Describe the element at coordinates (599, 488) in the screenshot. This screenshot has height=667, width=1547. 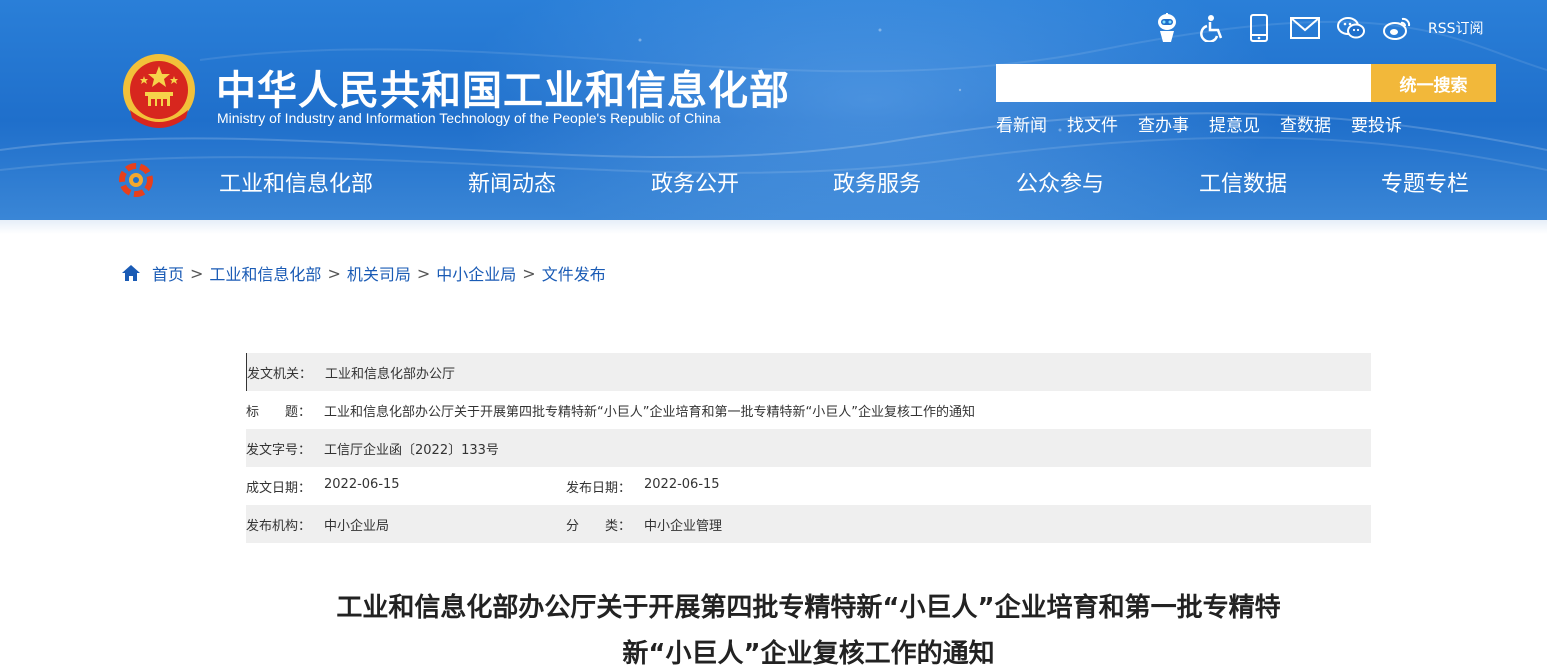
I see `published-date-label: 发布日期：` at that location.